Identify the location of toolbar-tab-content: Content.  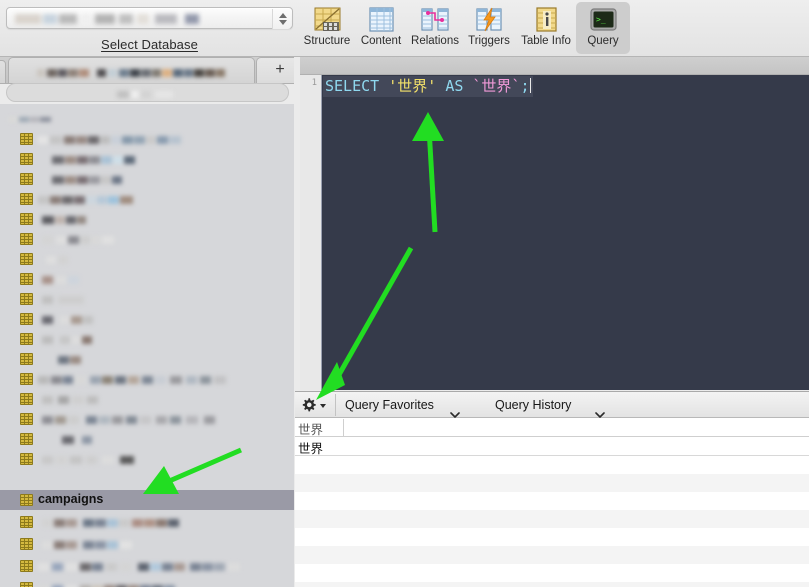
(381, 28).